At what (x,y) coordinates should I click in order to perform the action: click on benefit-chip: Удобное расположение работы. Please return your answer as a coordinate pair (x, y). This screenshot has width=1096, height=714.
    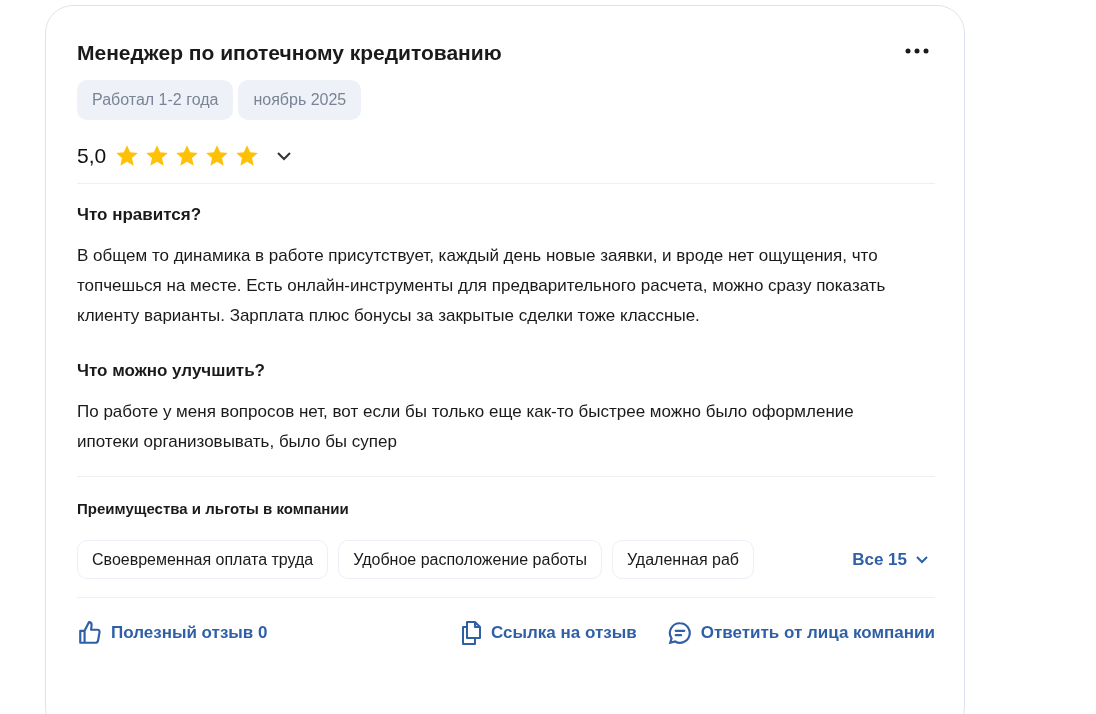
    Looking at the image, I should click on (470, 559).